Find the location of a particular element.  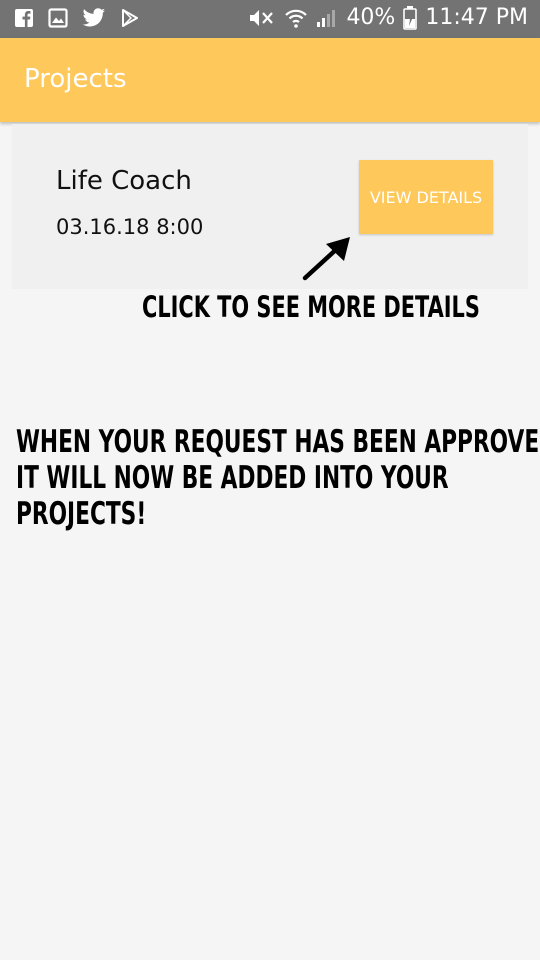

facebook-icon is located at coordinates (24, 18).